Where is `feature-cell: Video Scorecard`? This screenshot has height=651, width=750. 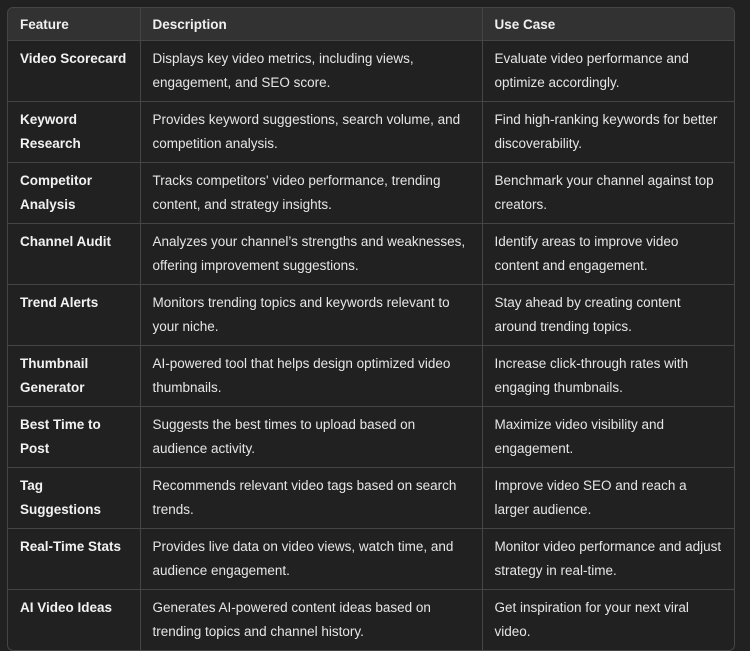 feature-cell: Video Scorecard is located at coordinates (74, 71).